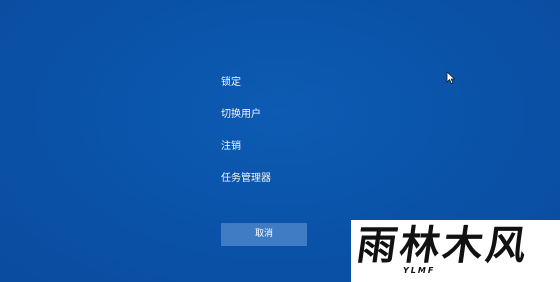 The width and height of the screenshot is (560, 282). Describe the element at coordinates (231, 83) in the screenshot. I see `lock-option: 锁定` at that location.